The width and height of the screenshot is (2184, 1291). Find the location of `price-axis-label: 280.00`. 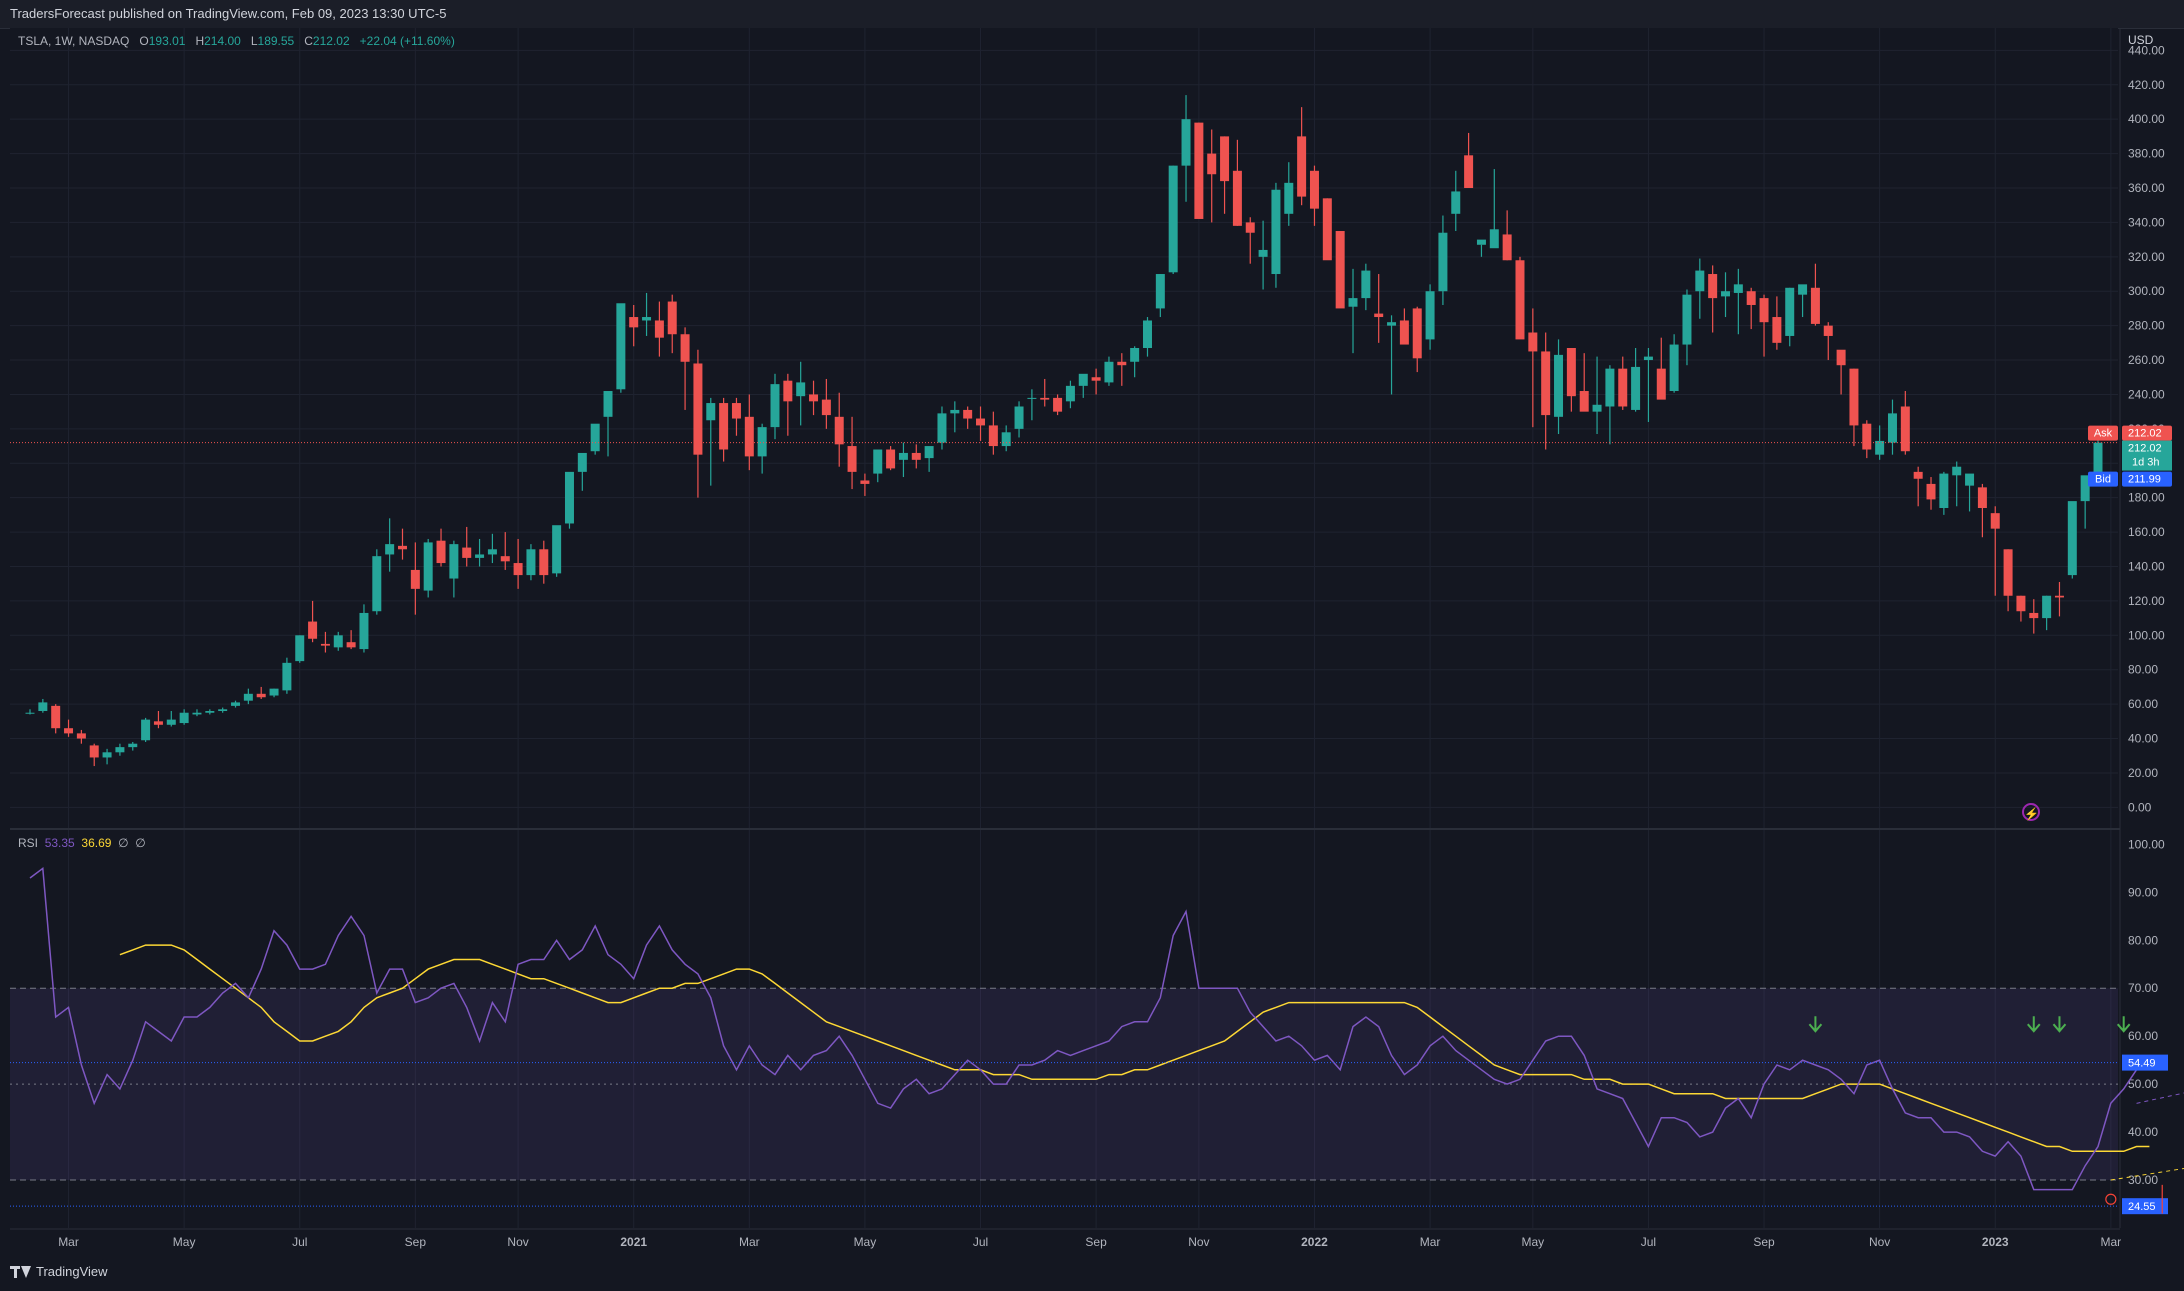

price-axis-label: 280.00 is located at coordinates (2146, 326).